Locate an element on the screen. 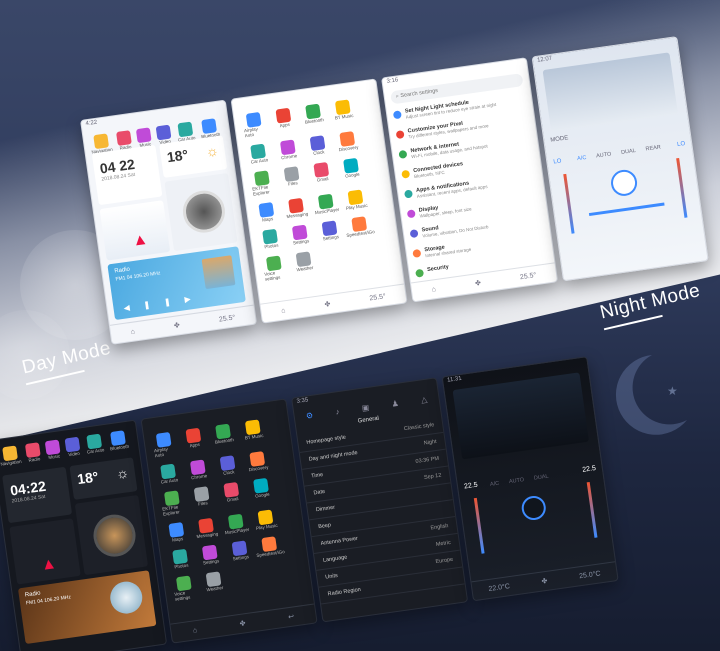 The image size is (720, 651). temp-readout: 25.0°C is located at coordinates (589, 574).